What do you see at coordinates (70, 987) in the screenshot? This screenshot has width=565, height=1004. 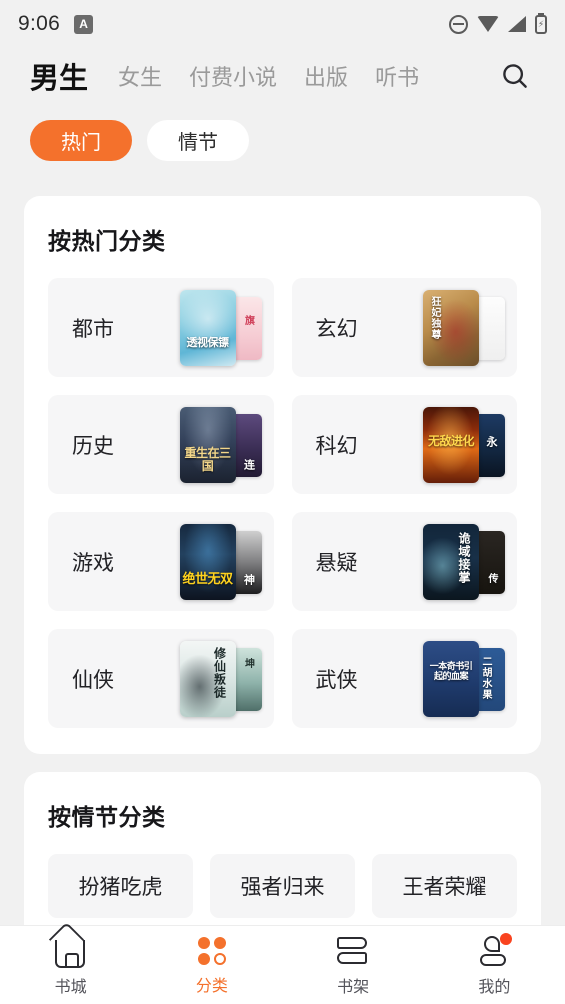 I see `nav-label: 书城` at bounding box center [70, 987].